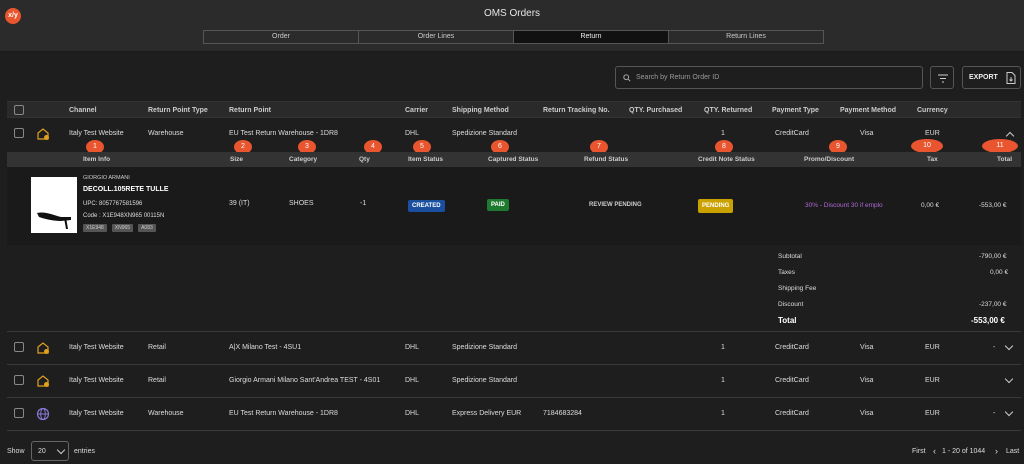 This screenshot has width=1024, height=464. Describe the element at coordinates (769, 77) in the screenshot. I see `search-input: Search by Return Order ID` at that location.